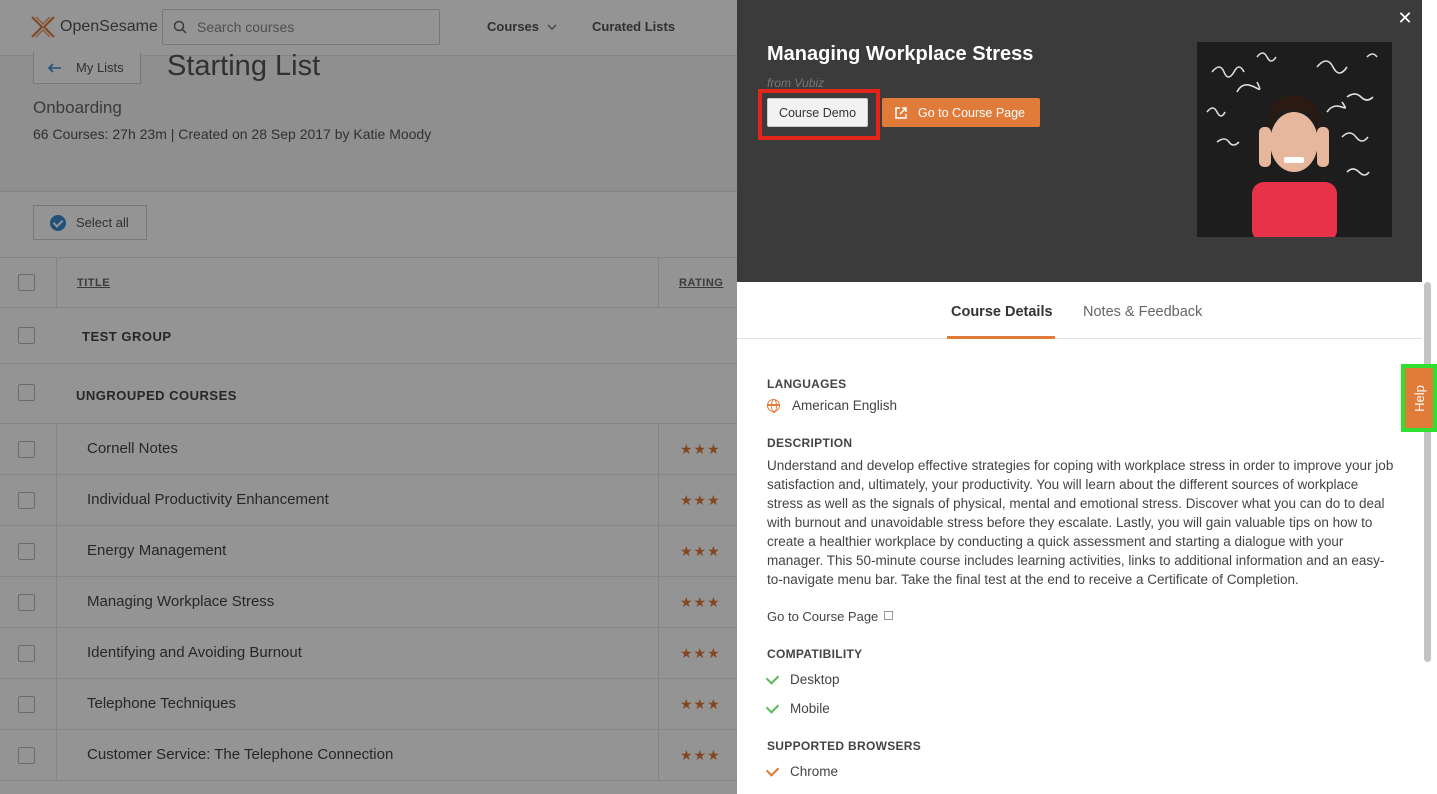 The image size is (1437, 794). Describe the element at coordinates (1002, 312) in the screenshot. I see `tab-course-details: Course Details` at that location.